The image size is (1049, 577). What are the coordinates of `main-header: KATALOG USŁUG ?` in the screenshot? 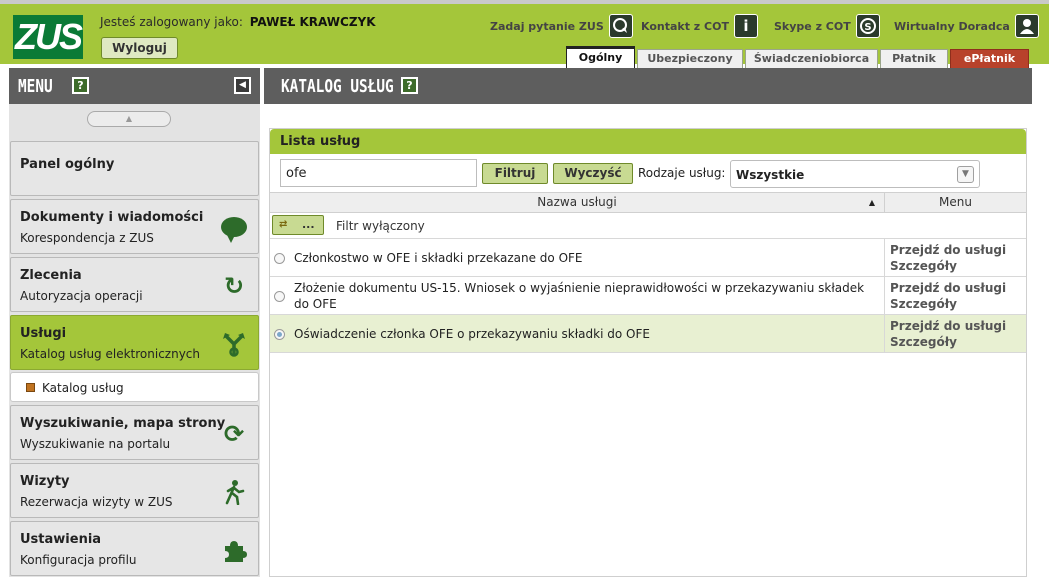 It's located at (648, 86).